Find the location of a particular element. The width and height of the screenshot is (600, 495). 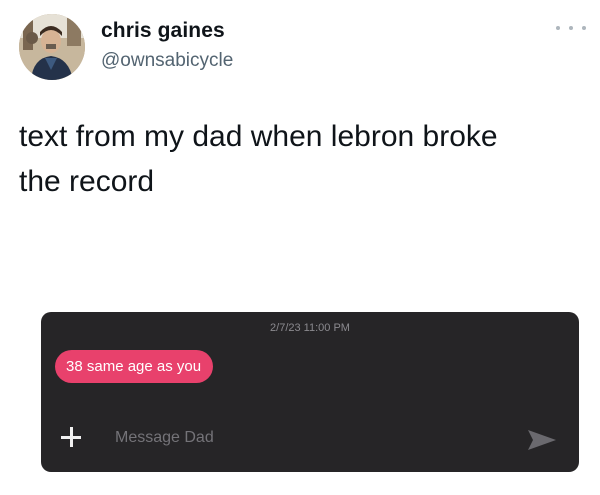

more-options-icon is located at coordinates (571, 28).